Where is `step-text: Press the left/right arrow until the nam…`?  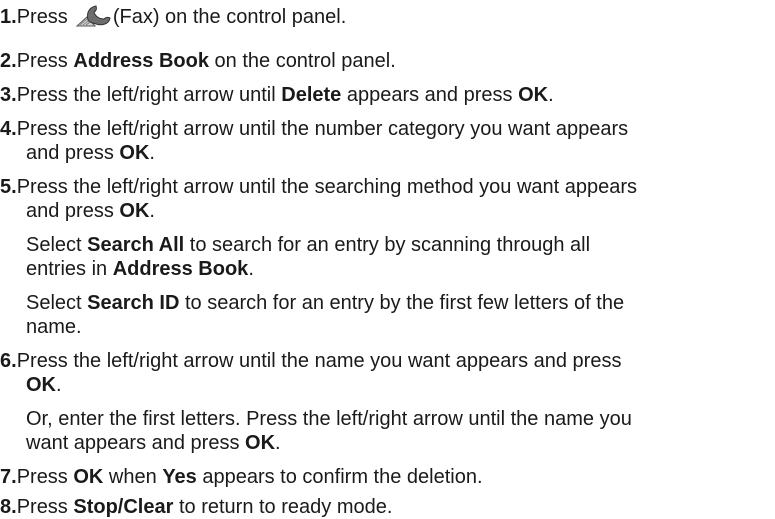 step-text: Press the left/right arrow until the nam… is located at coordinates (319, 361).